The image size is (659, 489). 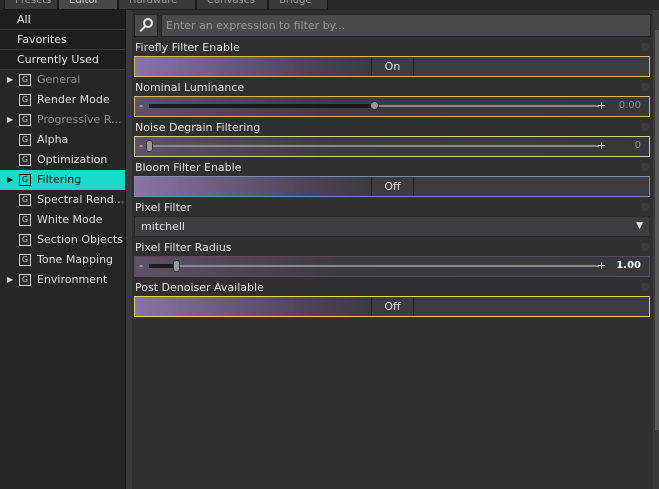 I want to click on tab-bridge: Bridge, so click(x=298, y=5).